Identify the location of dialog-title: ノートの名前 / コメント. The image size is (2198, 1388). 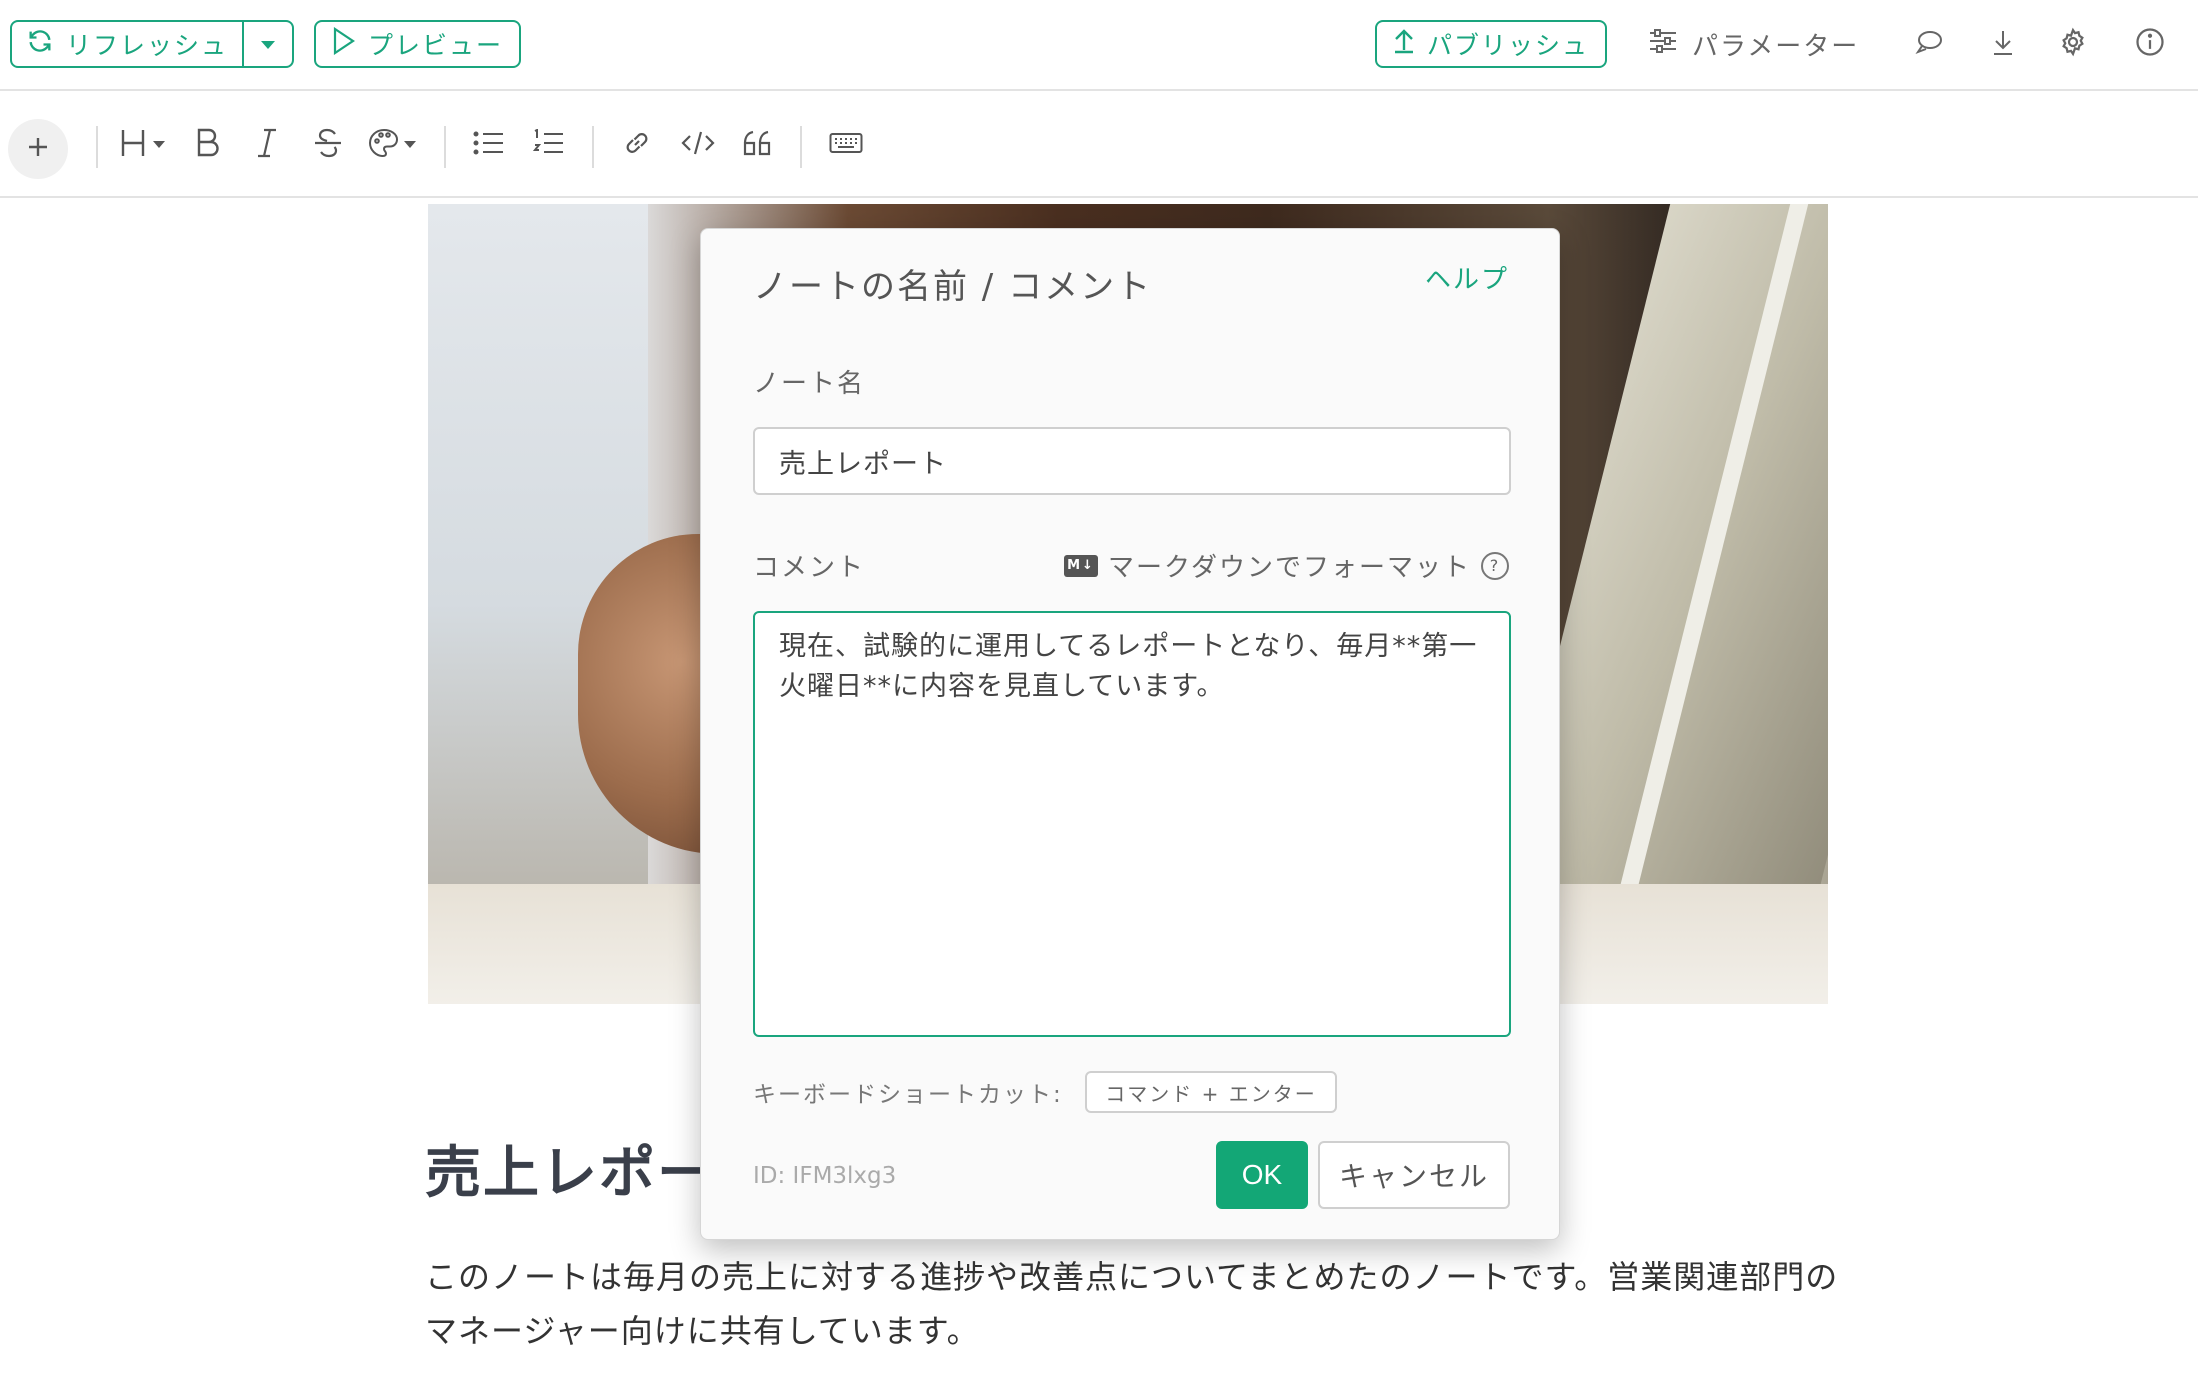
(953, 287).